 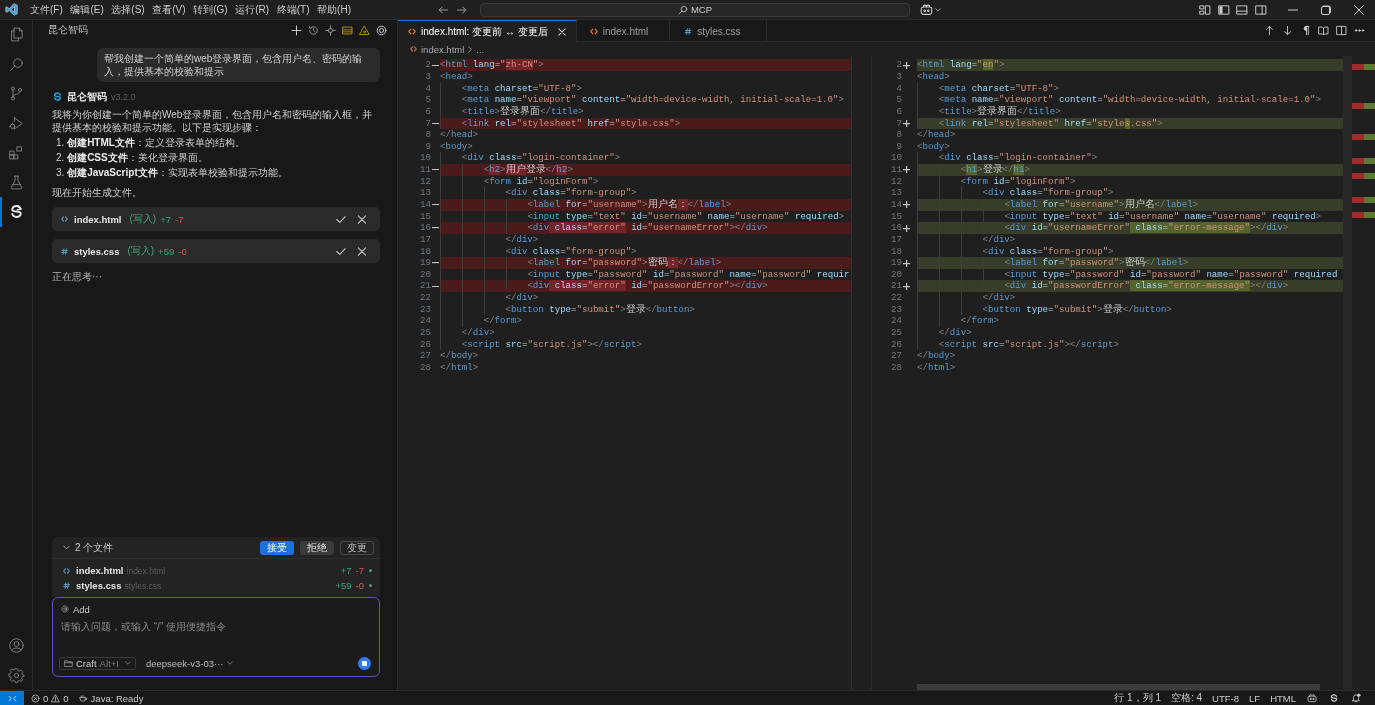 What do you see at coordinates (1325, 9) in the screenshot?
I see `restore-icon` at bounding box center [1325, 9].